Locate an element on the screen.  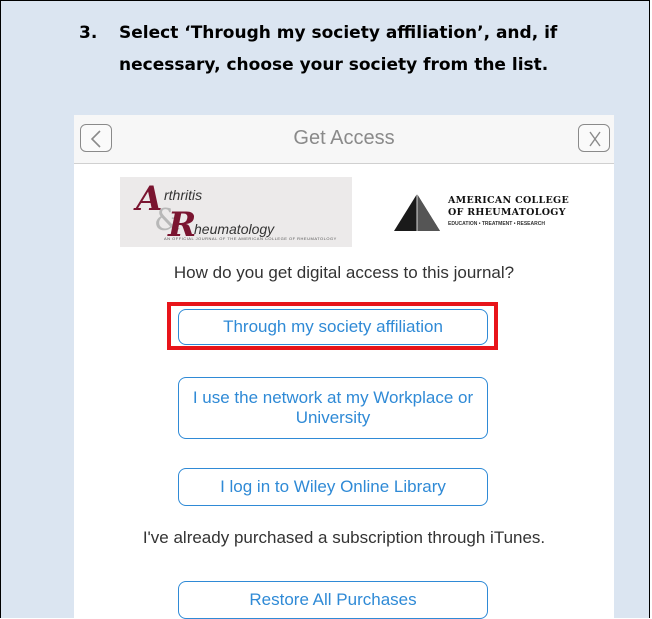
nav-bar: Get Access is located at coordinates (344, 139).